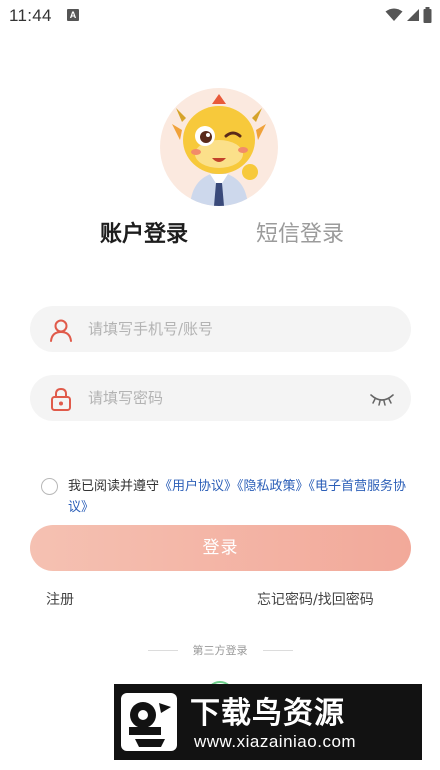  I want to click on third-party-divider: 第三方登录, so click(220, 651).